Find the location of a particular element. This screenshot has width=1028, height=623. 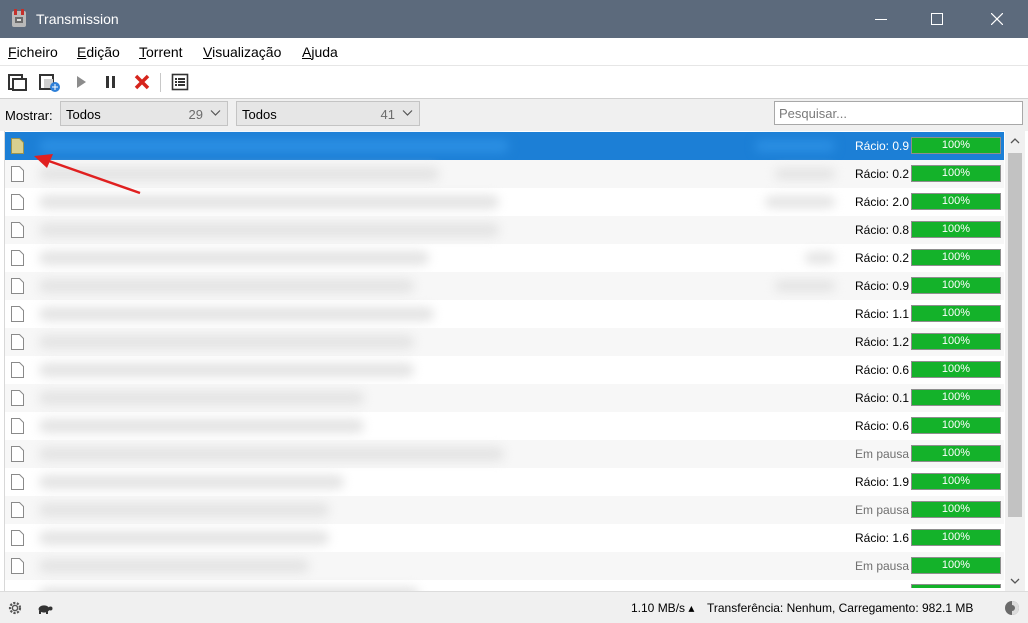

torrent-row: Rácio: 1.9 100% is located at coordinates (504, 482).